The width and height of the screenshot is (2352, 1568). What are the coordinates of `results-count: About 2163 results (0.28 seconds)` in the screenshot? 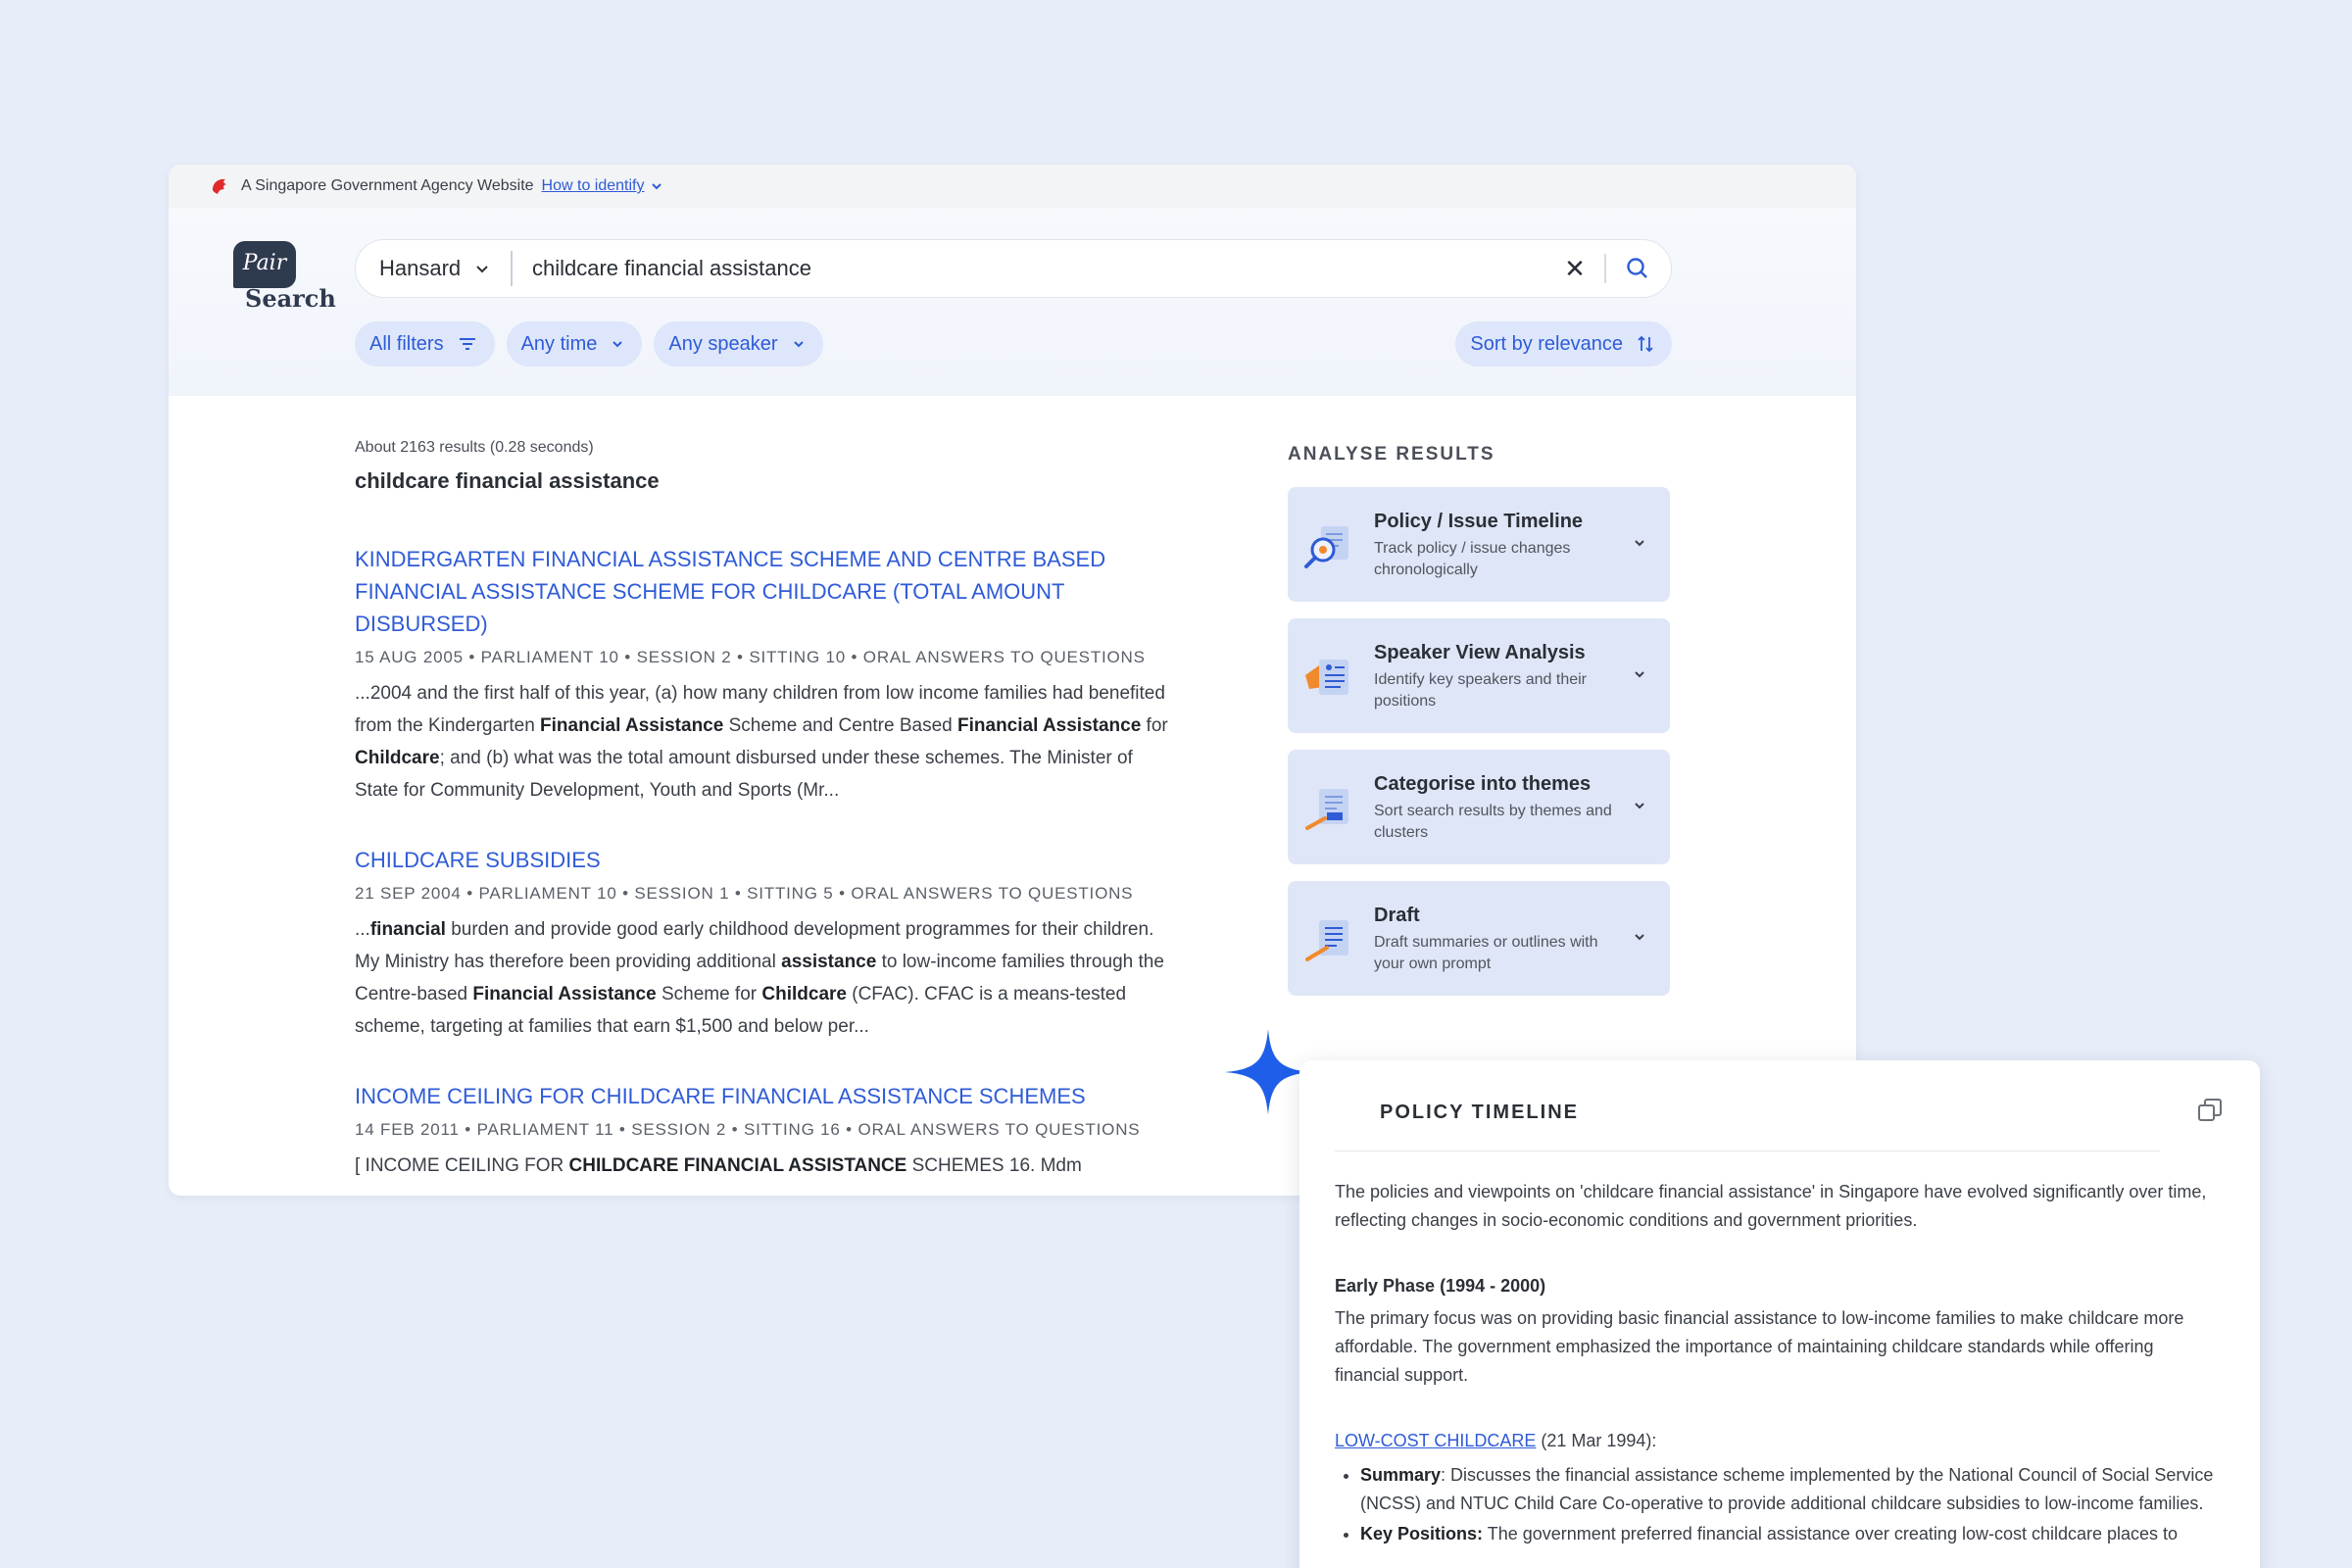 It's located at (474, 447).